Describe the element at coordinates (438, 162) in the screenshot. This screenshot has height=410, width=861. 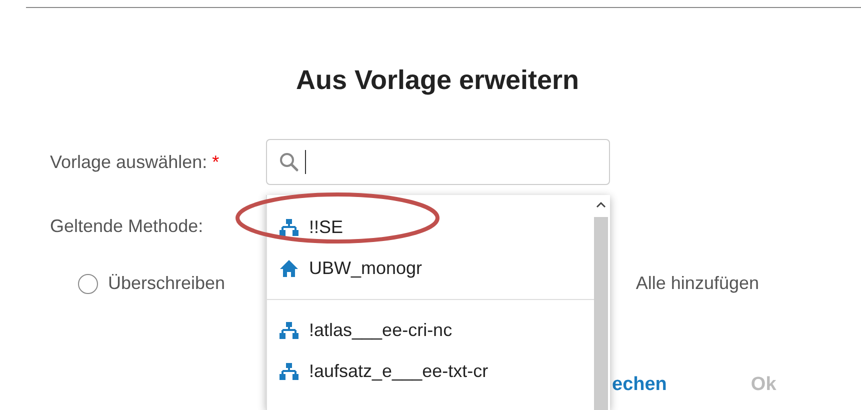
I see `search-field` at that location.